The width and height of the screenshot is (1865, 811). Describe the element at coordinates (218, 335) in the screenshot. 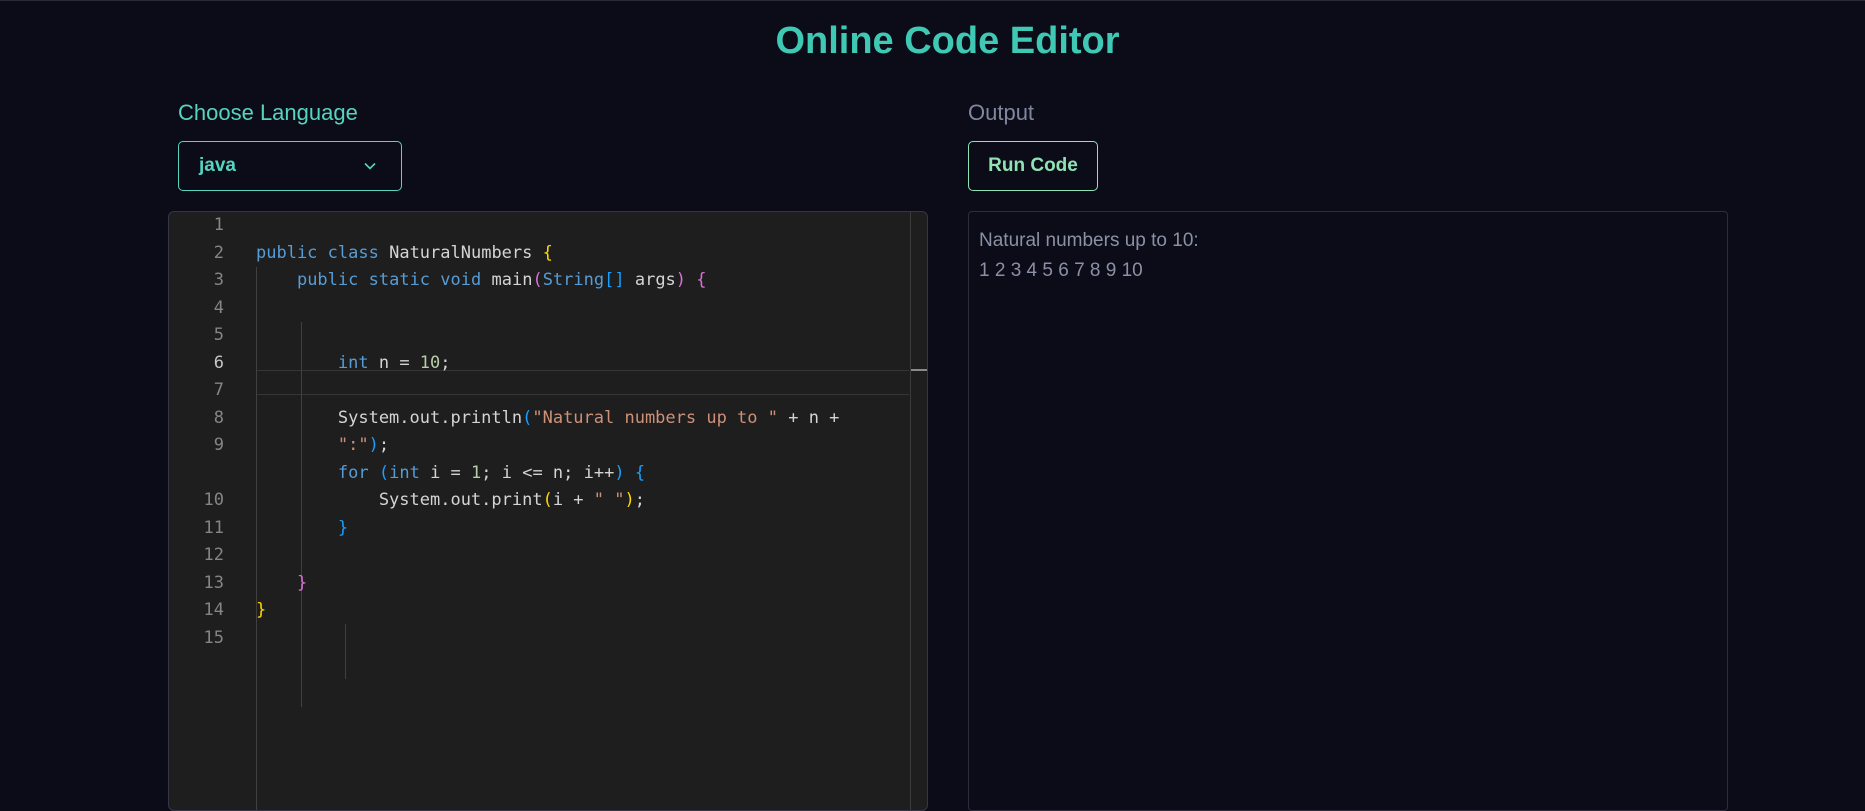

I see `line-number: 5` at that location.